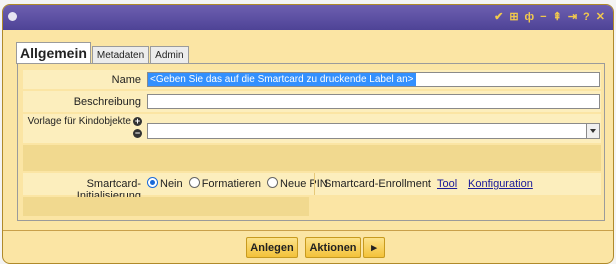 This screenshot has height=264, width=616. Describe the element at coordinates (530, 17) in the screenshot. I see `pin-icon: ф` at that location.